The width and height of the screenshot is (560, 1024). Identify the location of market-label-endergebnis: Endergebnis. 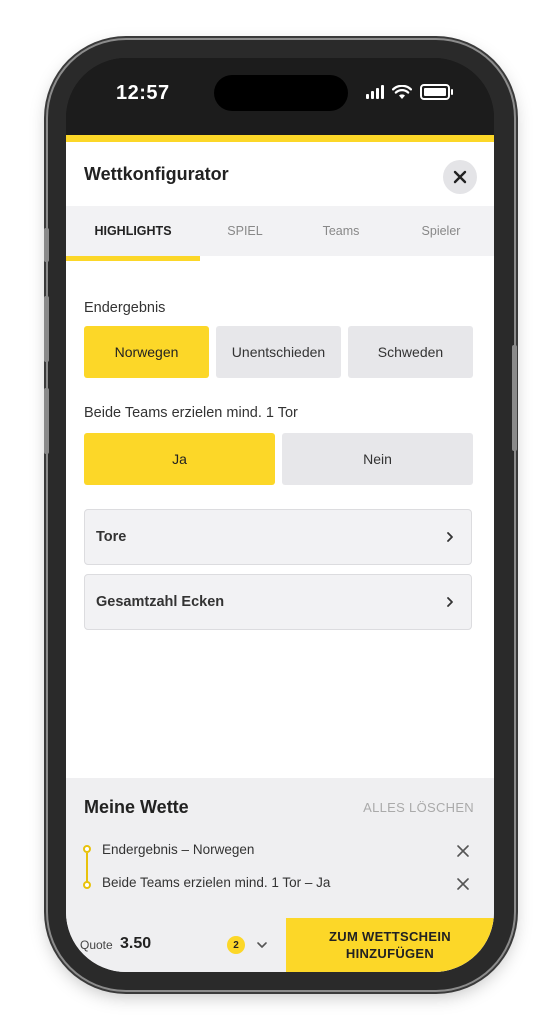
(125, 308).